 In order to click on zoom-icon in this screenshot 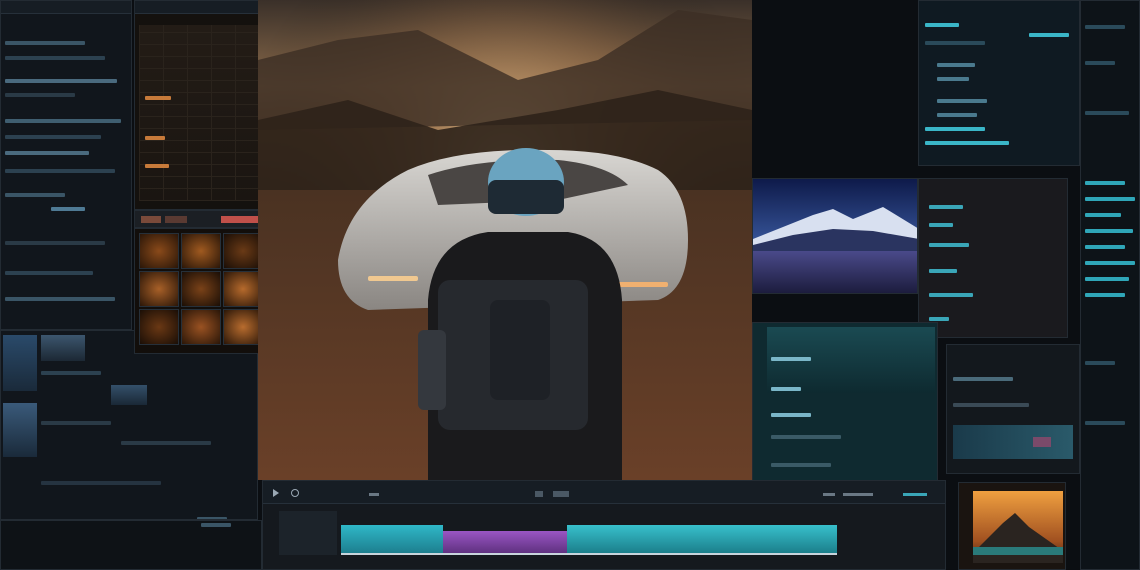, I will do `click(539, 494)`.